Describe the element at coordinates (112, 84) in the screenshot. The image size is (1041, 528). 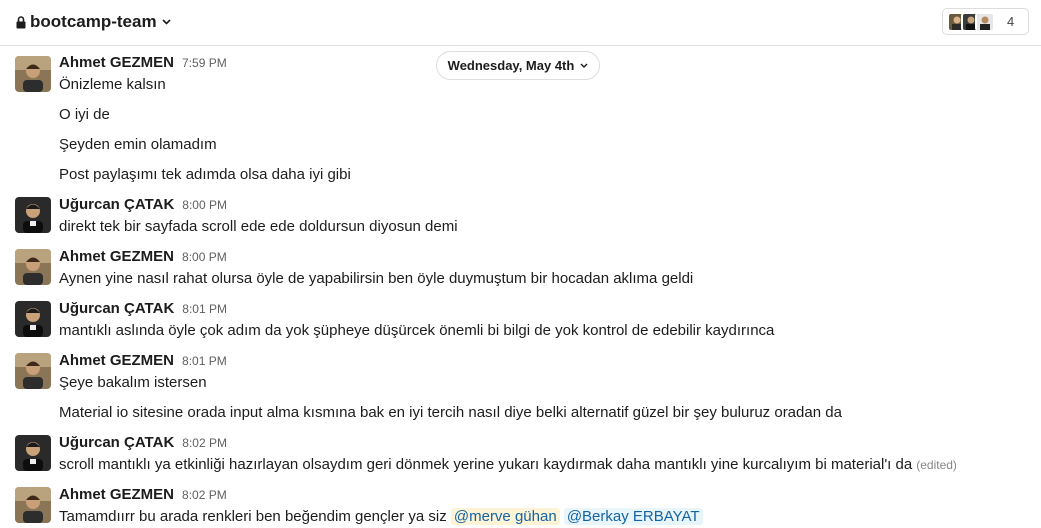
I see `message-text: Önizleme kalsın` at that location.